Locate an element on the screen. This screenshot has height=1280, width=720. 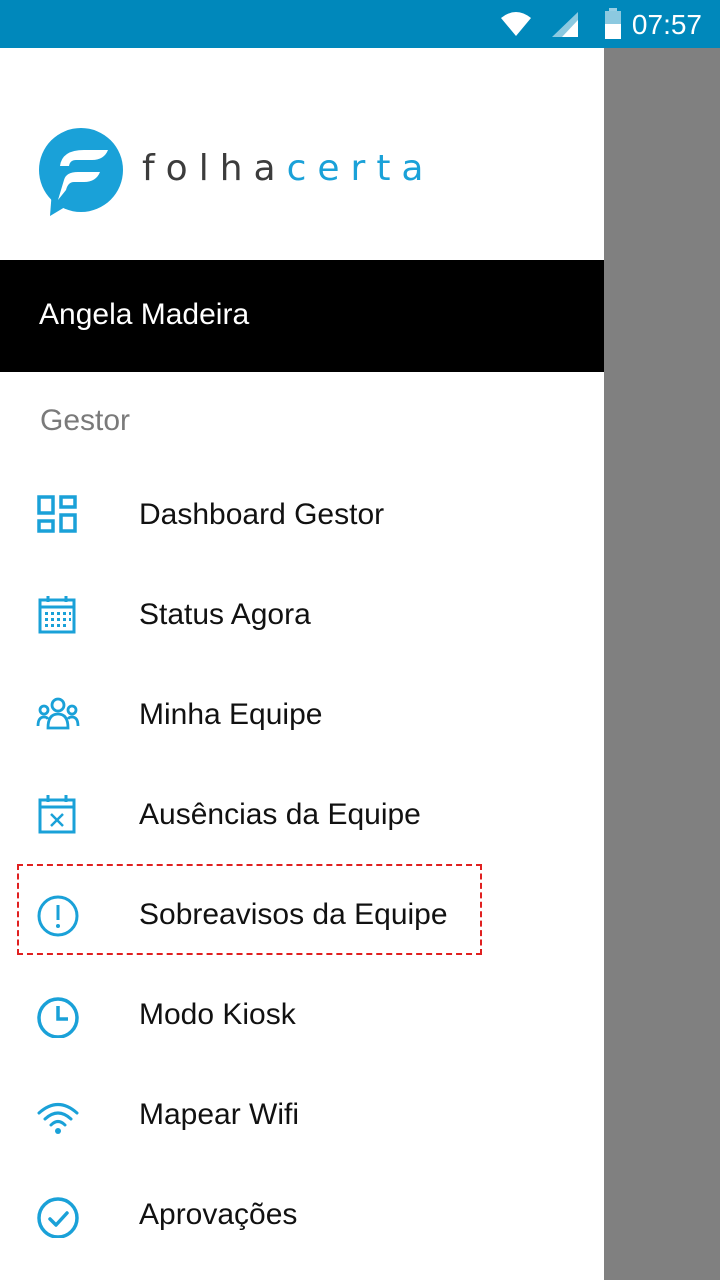
battery-icon is located at coordinates (613, 23).